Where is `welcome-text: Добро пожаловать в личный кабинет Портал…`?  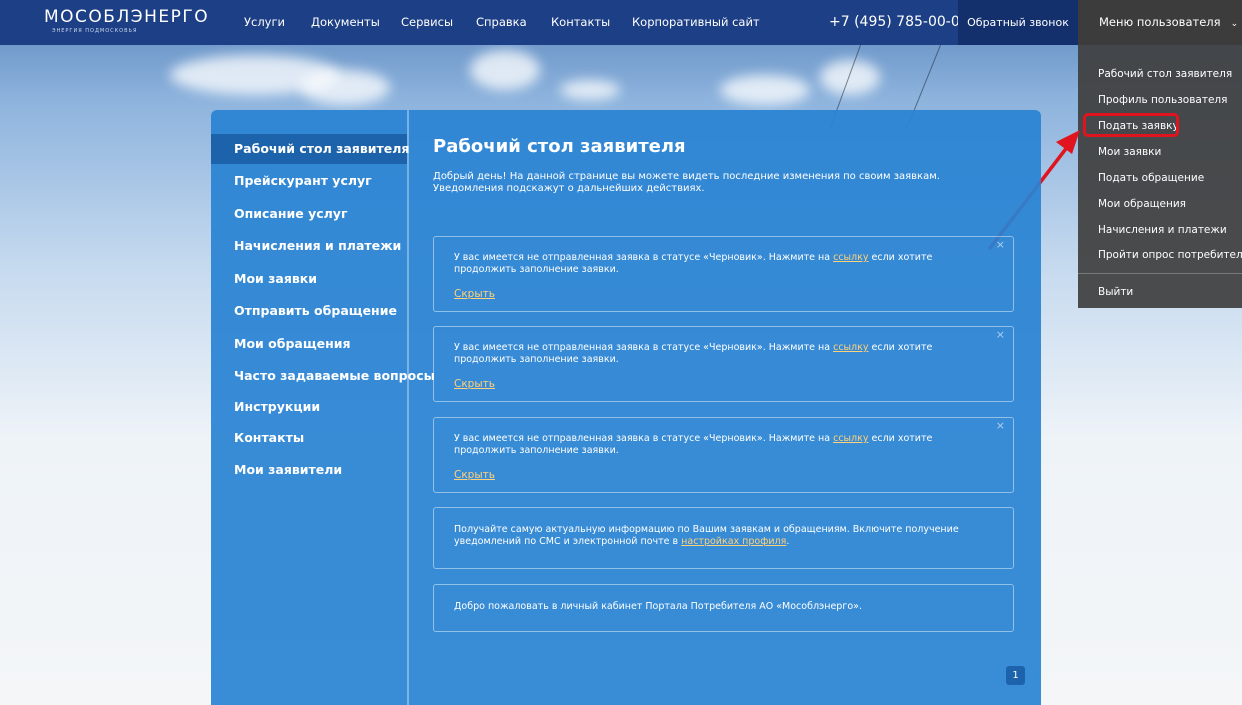 welcome-text: Добро пожаловать в личный кабинет Портал… is located at coordinates (658, 606).